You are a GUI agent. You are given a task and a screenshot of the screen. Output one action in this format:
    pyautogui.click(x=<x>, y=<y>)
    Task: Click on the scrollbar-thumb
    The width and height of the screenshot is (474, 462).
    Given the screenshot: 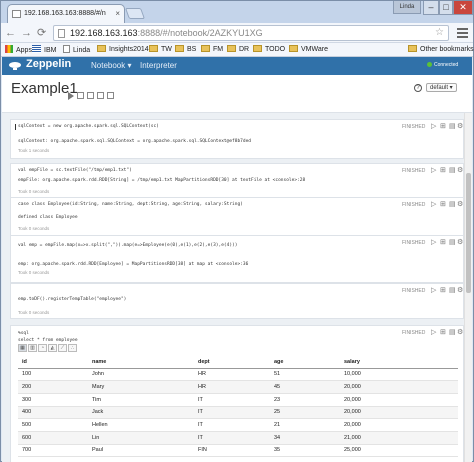 What is the action you would take?
    pyautogui.click(x=468, y=233)
    